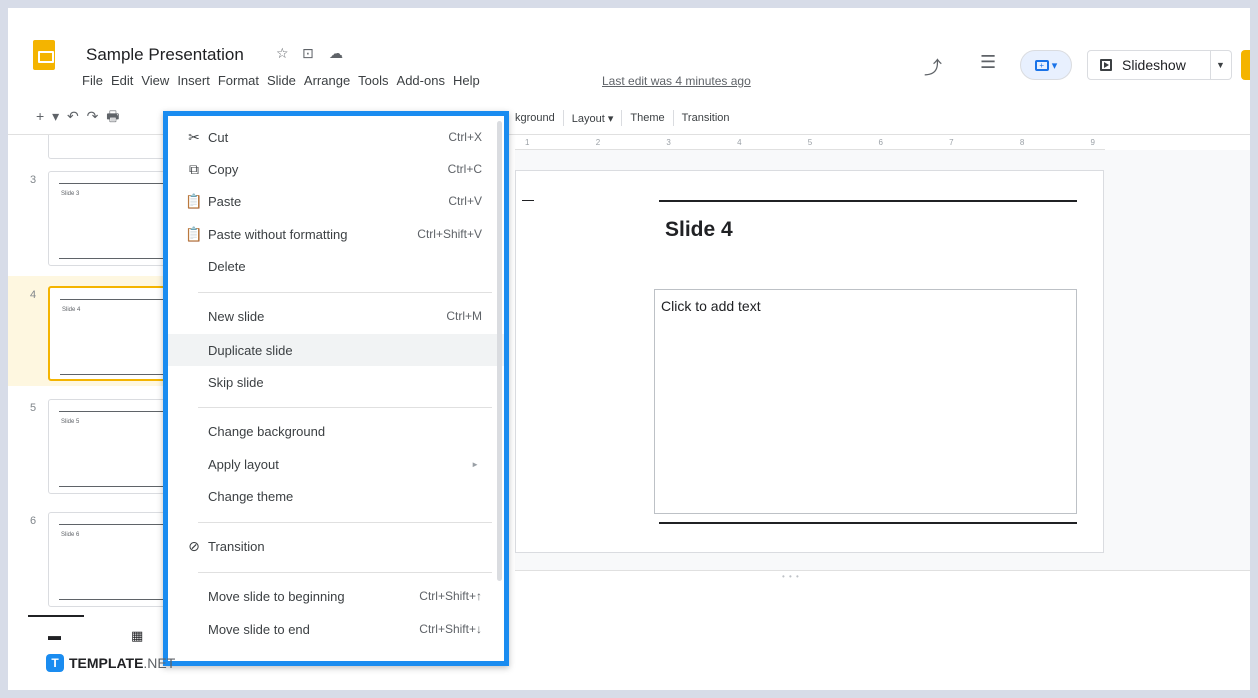 This screenshot has width=1258, height=698. What do you see at coordinates (676, 81) in the screenshot?
I see `last-edit-link: Last edit was 4 minutes ago` at bounding box center [676, 81].